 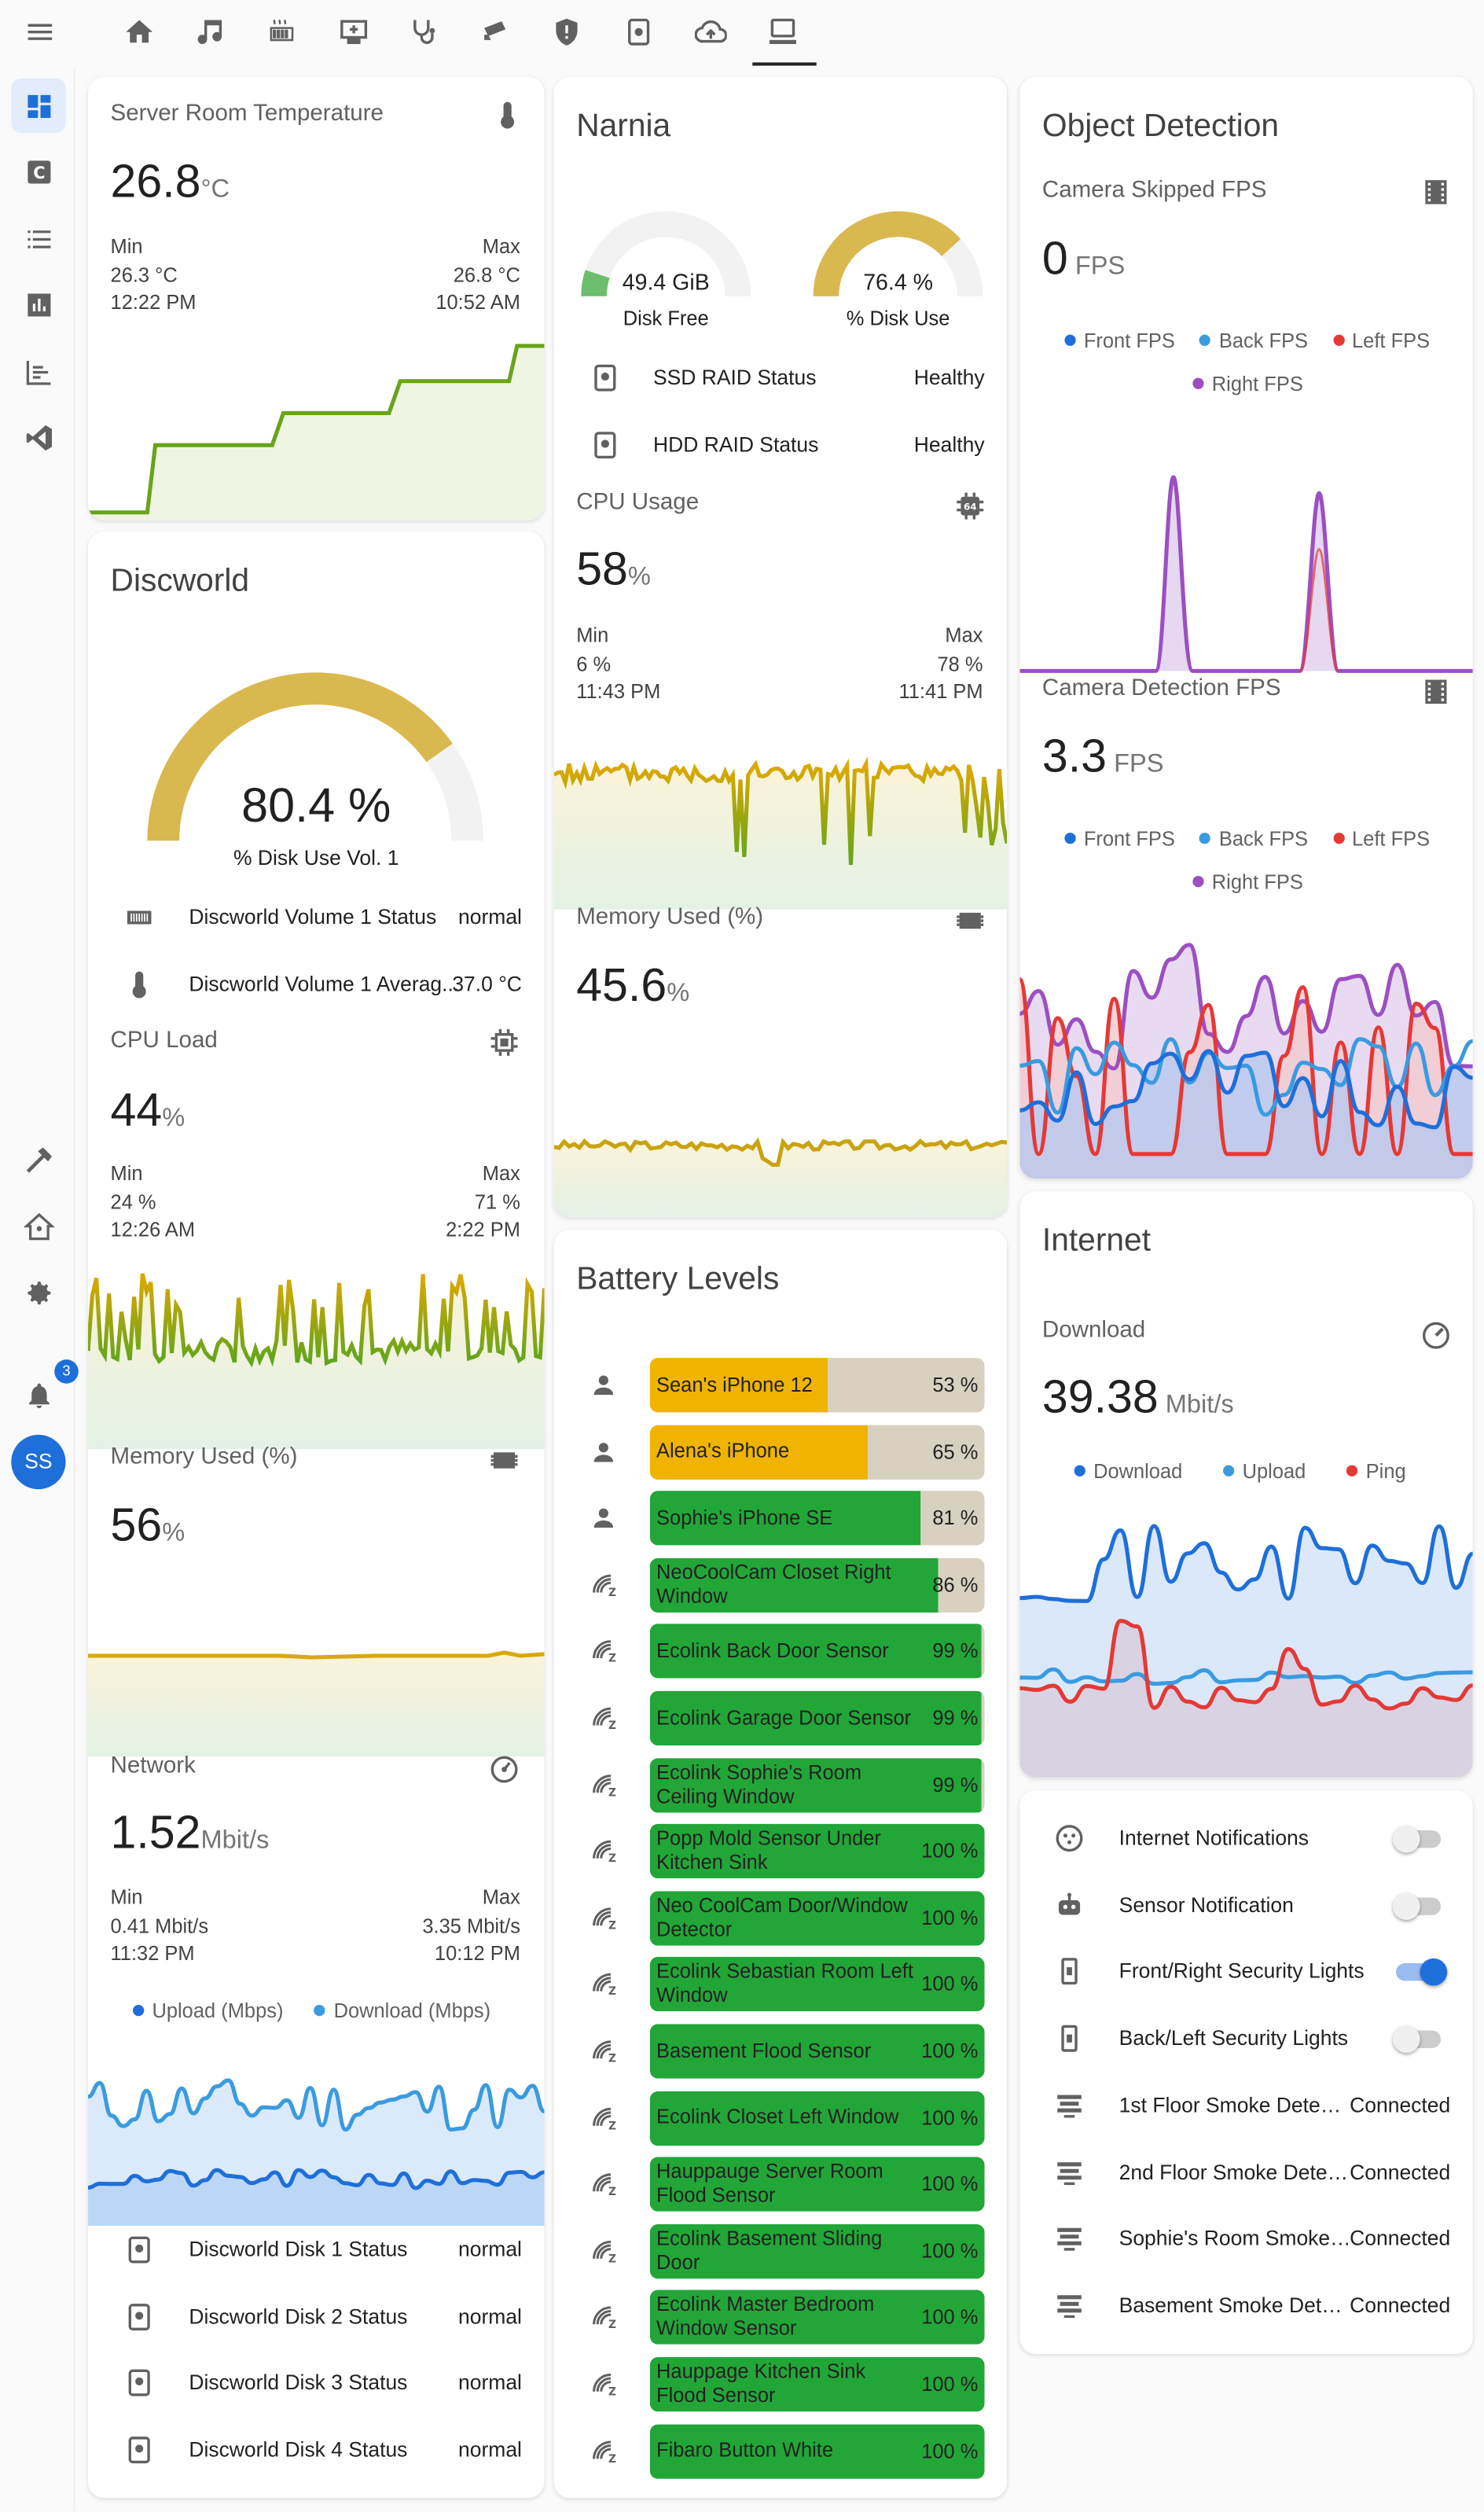 I want to click on toggle-row: Back/Left Security Lights, so click(x=1245, y=2039).